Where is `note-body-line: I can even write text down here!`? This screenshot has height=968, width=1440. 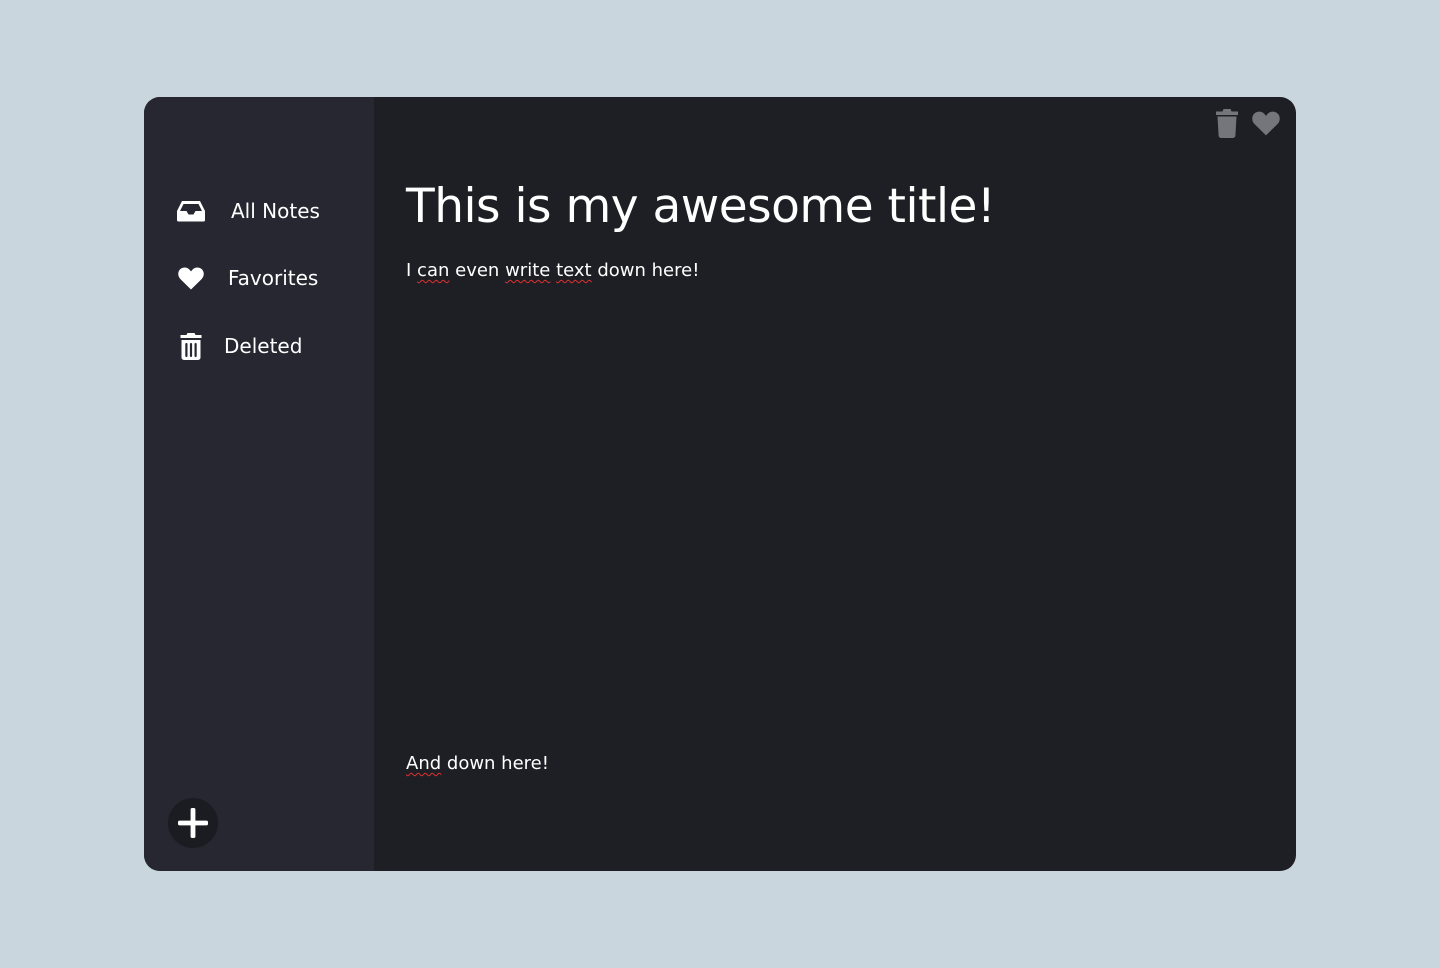
note-body-line: I can even write text down here! is located at coordinates (552, 271).